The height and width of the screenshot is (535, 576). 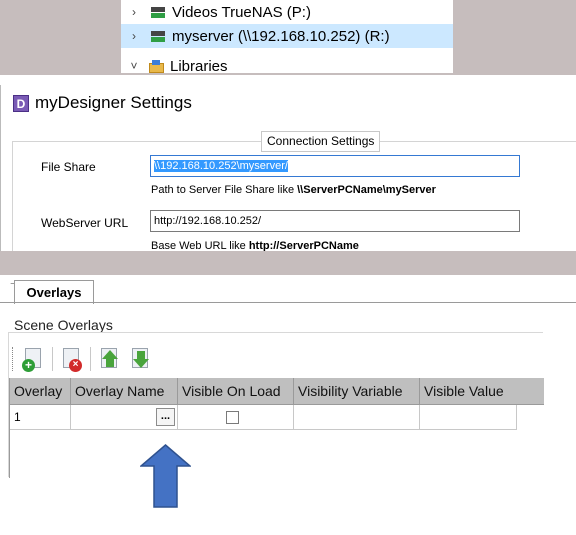 I want to click on arrow-down-stem, so click(x=141, y=355).